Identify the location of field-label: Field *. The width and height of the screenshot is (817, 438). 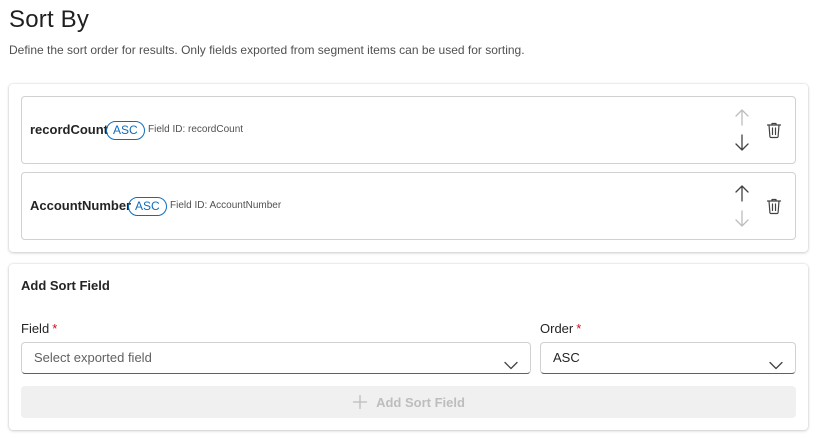
(39, 328).